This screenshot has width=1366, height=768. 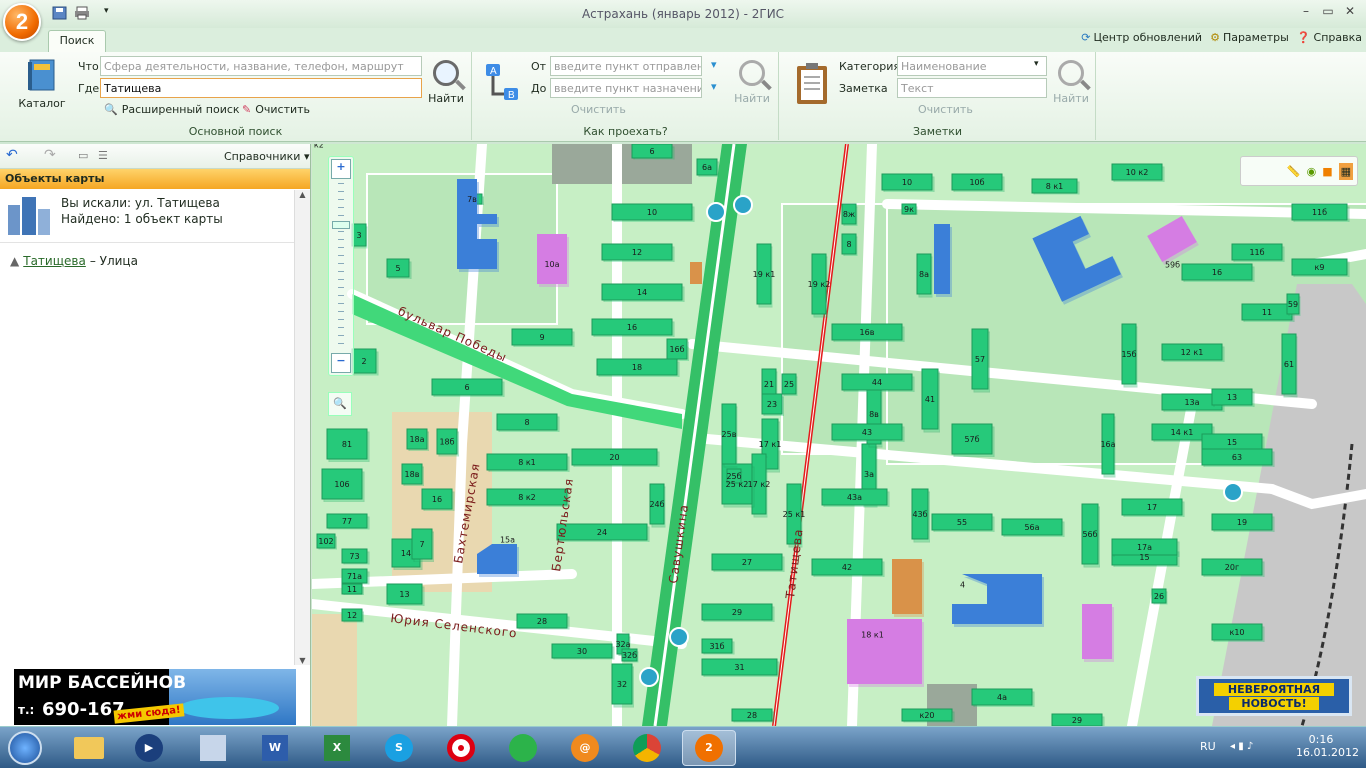 I want to click on find-button: Найти, so click(x=446, y=82).